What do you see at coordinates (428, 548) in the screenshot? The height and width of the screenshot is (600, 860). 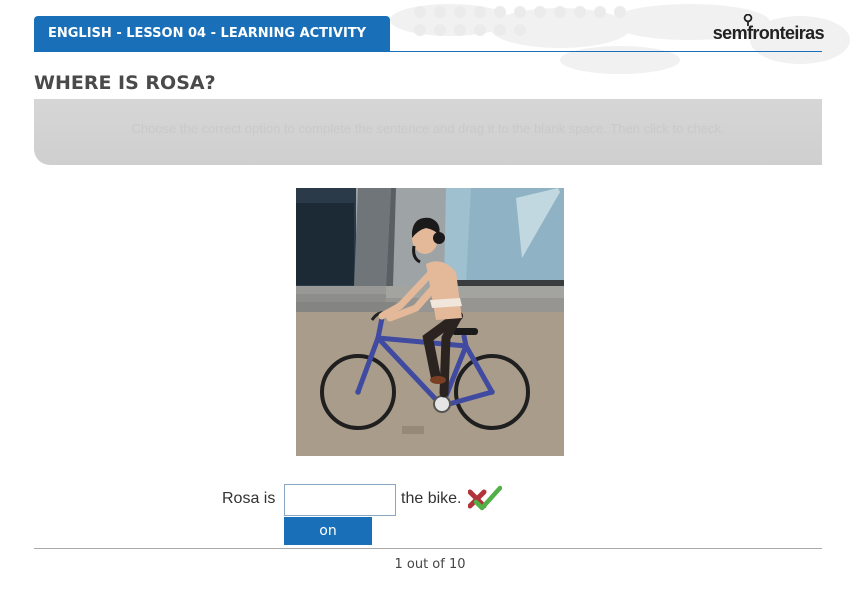 I see `footer-divider` at bounding box center [428, 548].